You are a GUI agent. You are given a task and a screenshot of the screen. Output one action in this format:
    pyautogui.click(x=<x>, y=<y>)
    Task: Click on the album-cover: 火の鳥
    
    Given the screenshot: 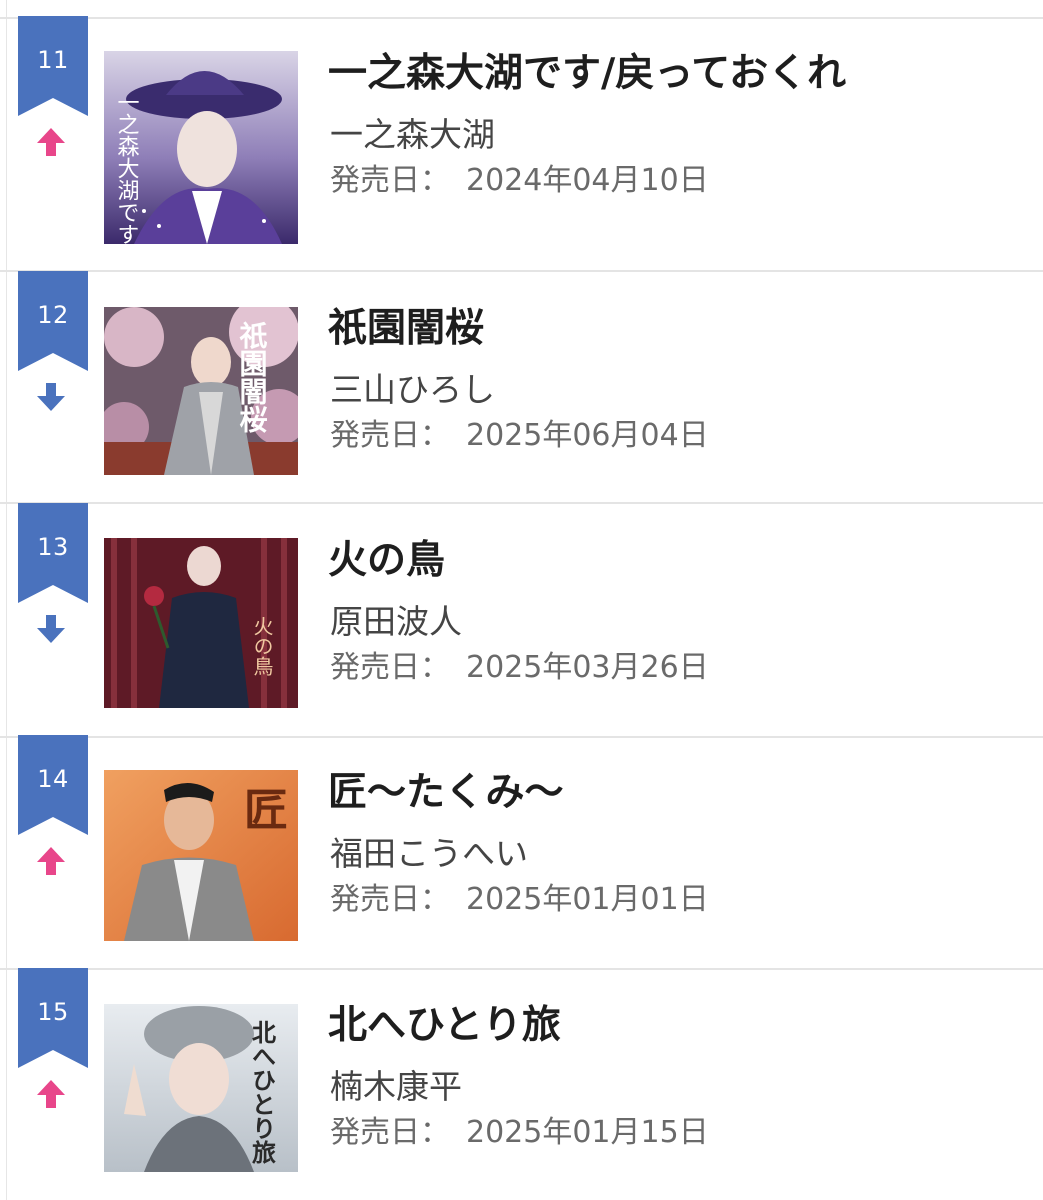 What is the action you would take?
    pyautogui.click(x=201, y=623)
    